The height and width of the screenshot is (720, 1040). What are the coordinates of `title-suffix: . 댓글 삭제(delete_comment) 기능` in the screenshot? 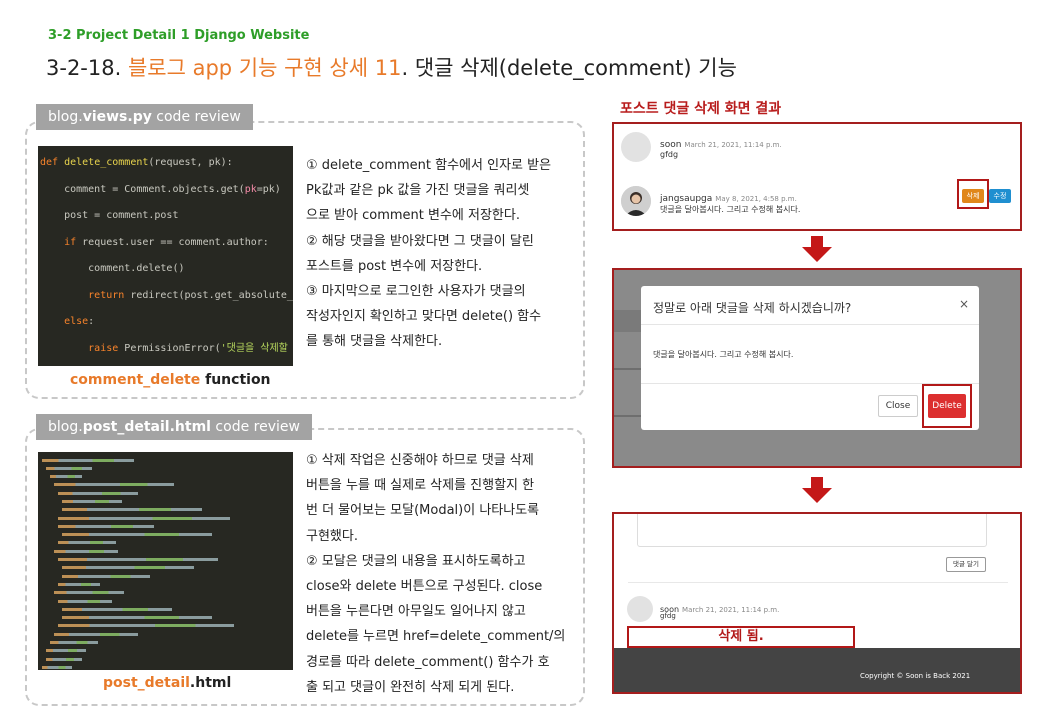 It's located at (569, 68).